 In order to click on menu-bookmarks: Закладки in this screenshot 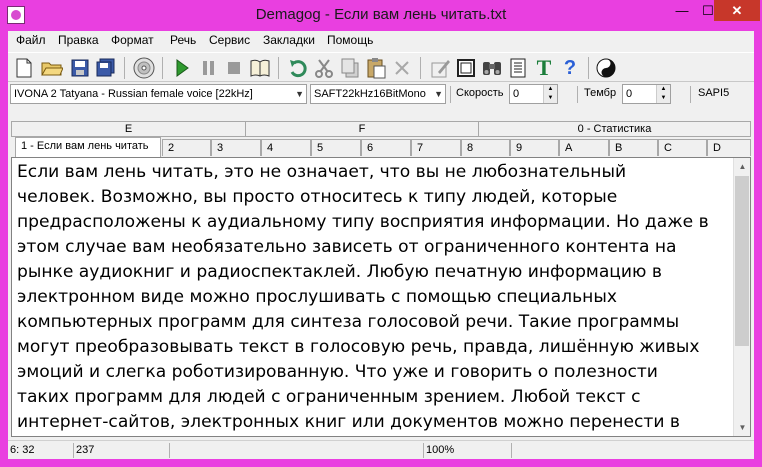, I will do `click(289, 40)`.